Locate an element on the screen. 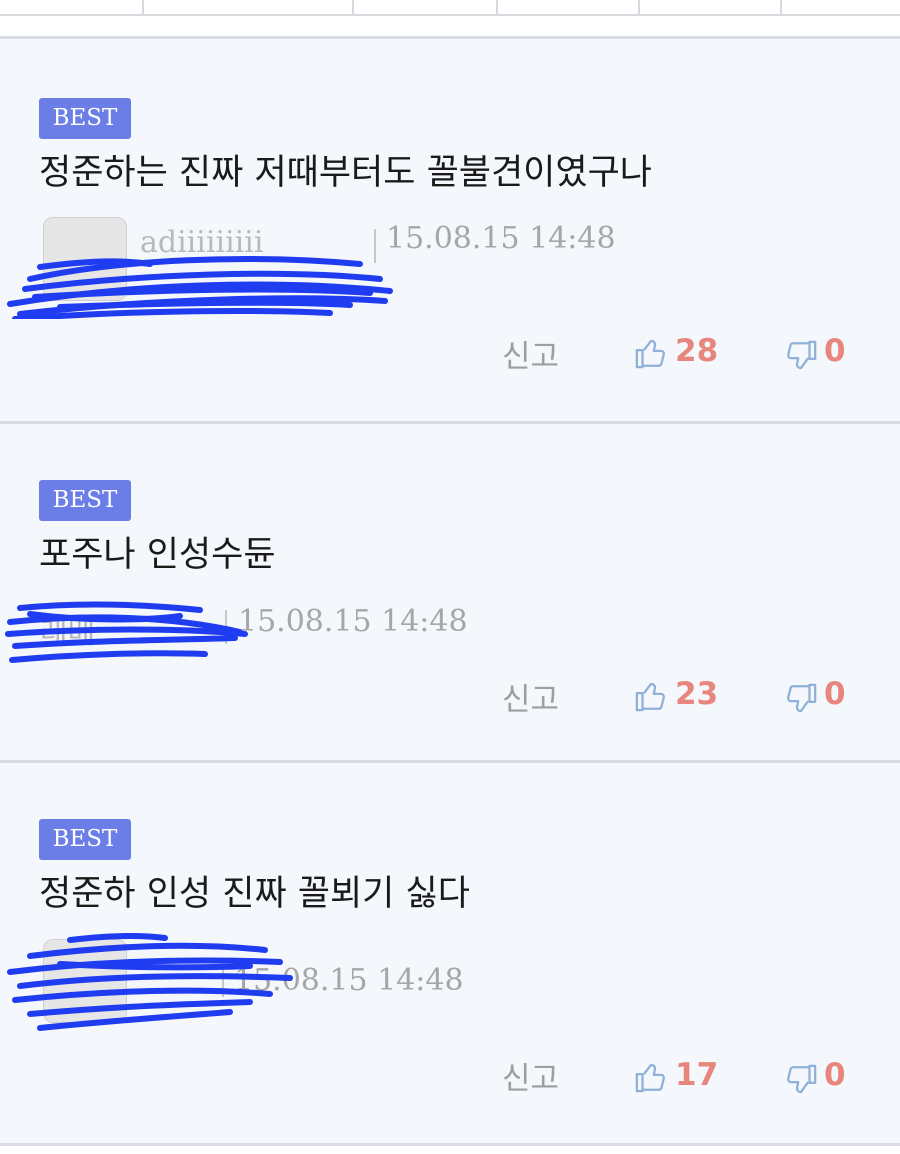 Image resolution: width=900 pixels, height=1154 pixels. author-name: adiiiiiiiii is located at coordinates (201, 242).